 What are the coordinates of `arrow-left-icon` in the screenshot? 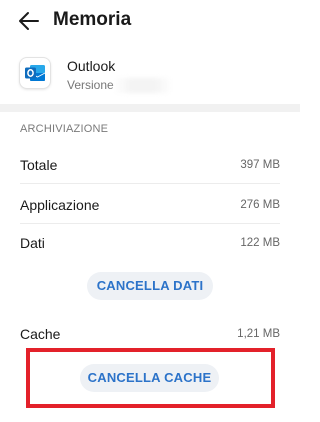 It's located at (29, 21).